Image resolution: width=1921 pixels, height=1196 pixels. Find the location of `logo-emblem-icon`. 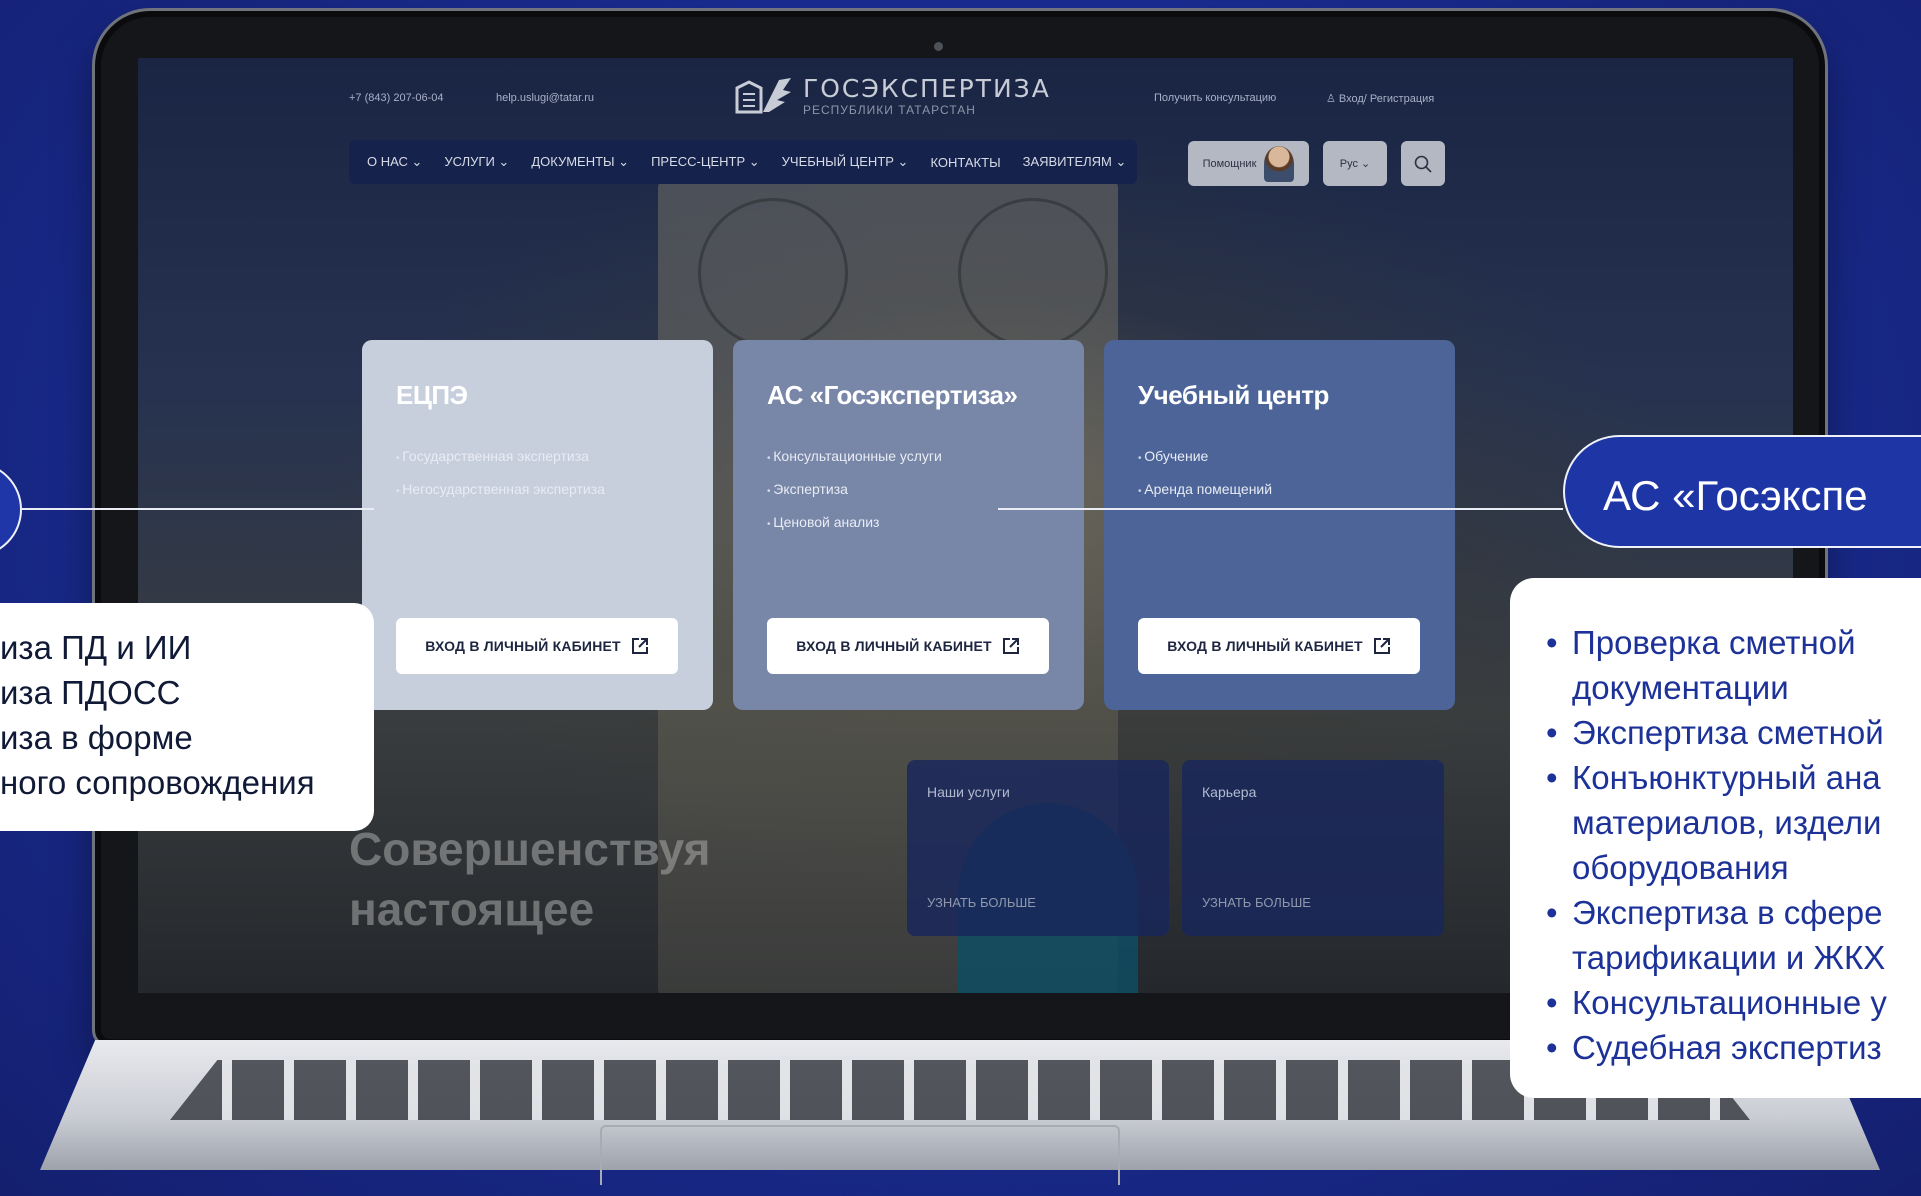

logo-emblem-icon is located at coordinates (763, 95).